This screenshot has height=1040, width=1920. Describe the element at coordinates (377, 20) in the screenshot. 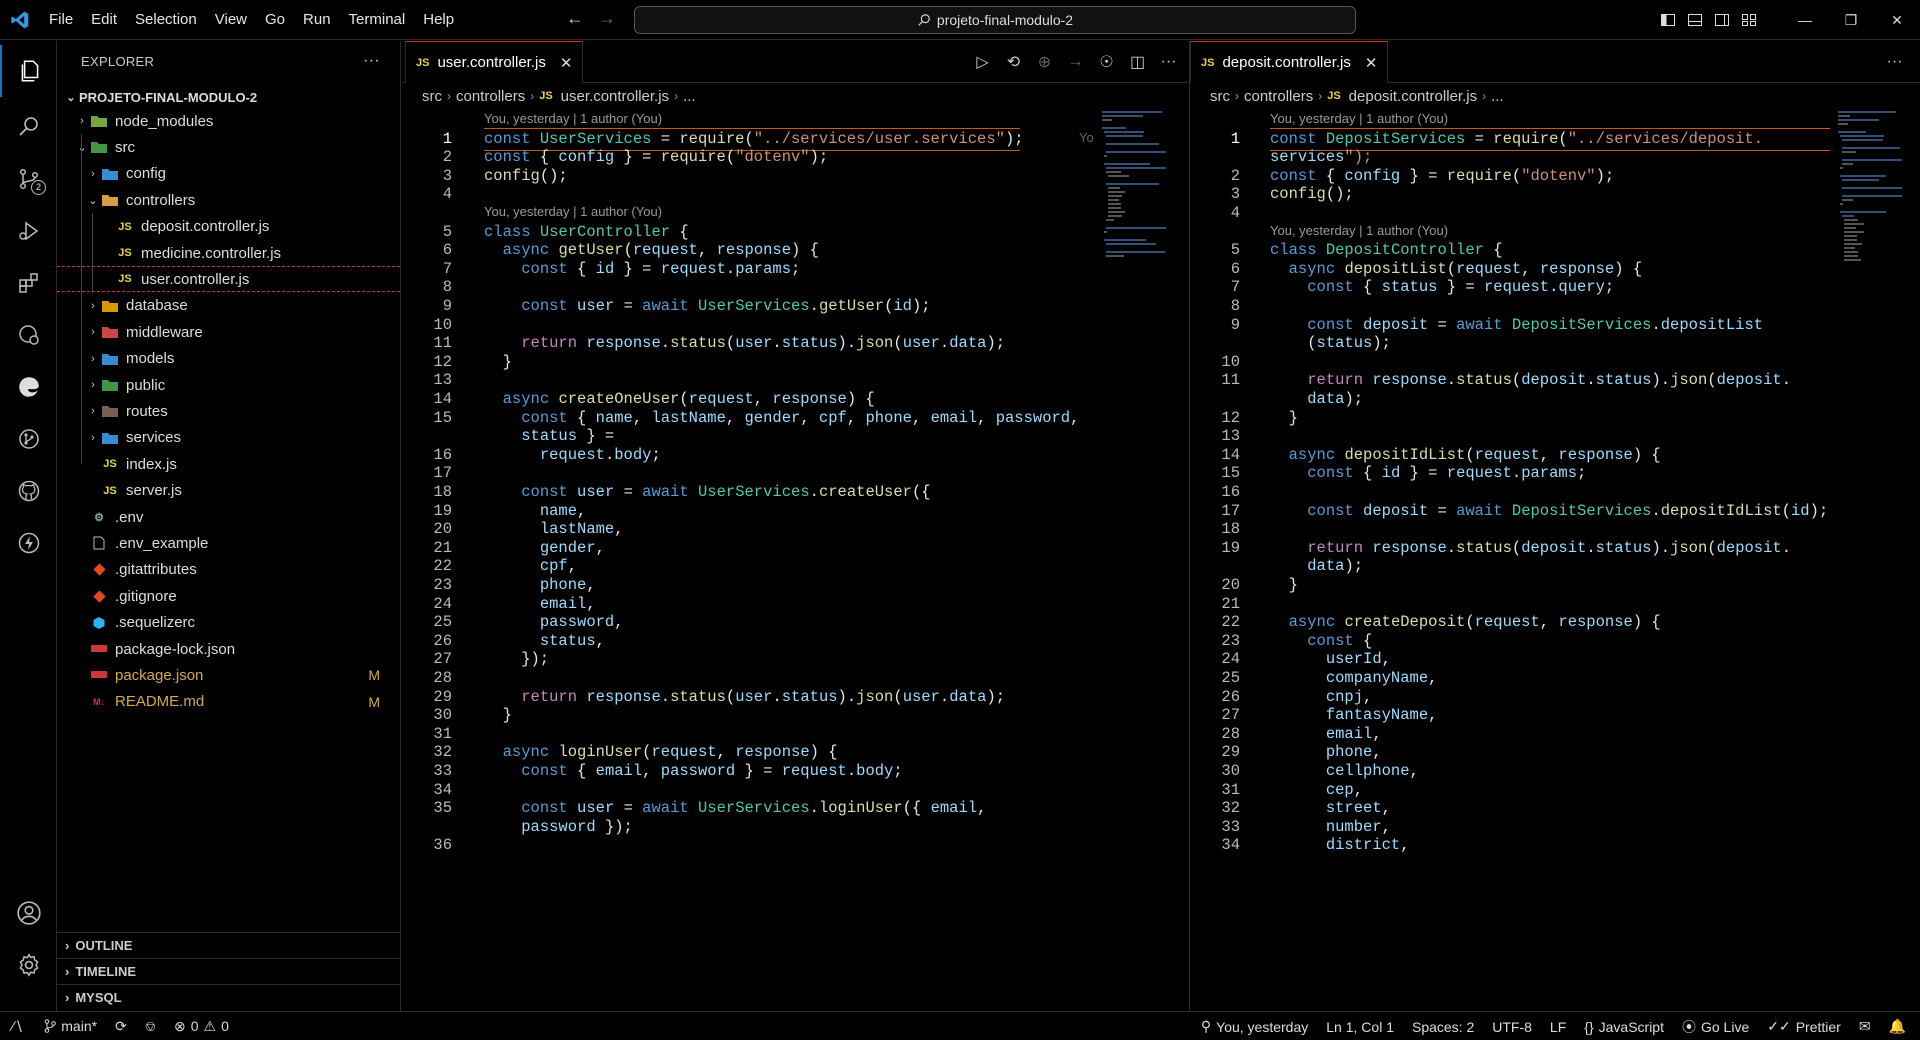

I see `menu-terminal: Terminal` at that location.